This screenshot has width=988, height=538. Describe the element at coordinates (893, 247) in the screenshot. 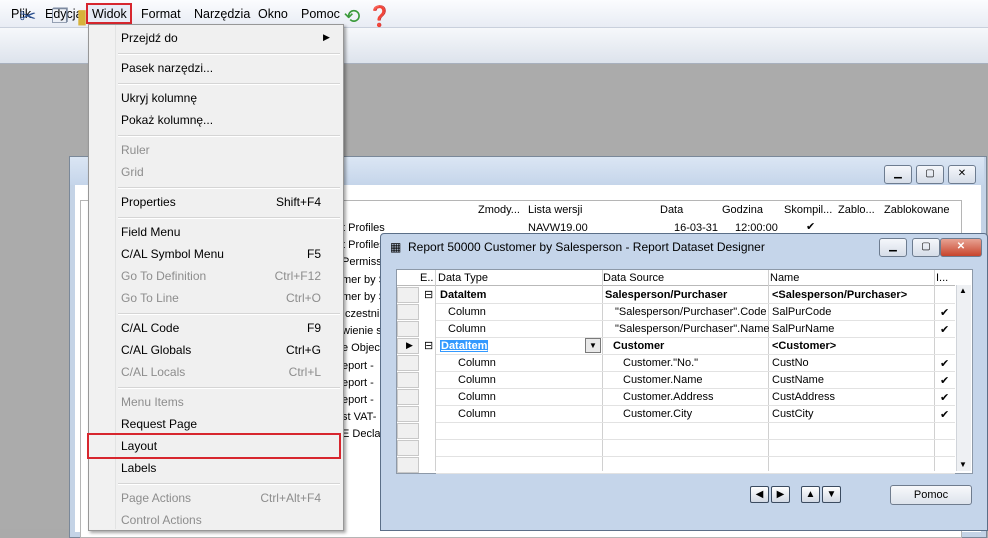

I see `designer-minimize-button: ▁` at that location.